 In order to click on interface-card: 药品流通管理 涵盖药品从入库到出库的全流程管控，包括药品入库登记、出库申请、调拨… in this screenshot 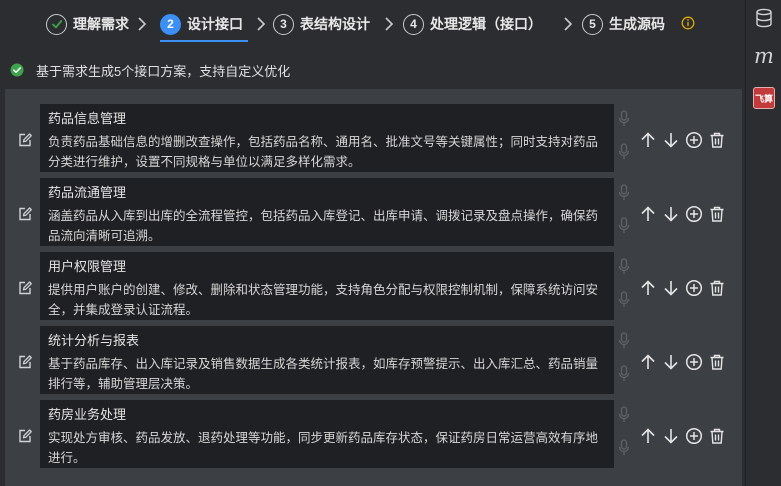, I will do `click(327, 212)`.